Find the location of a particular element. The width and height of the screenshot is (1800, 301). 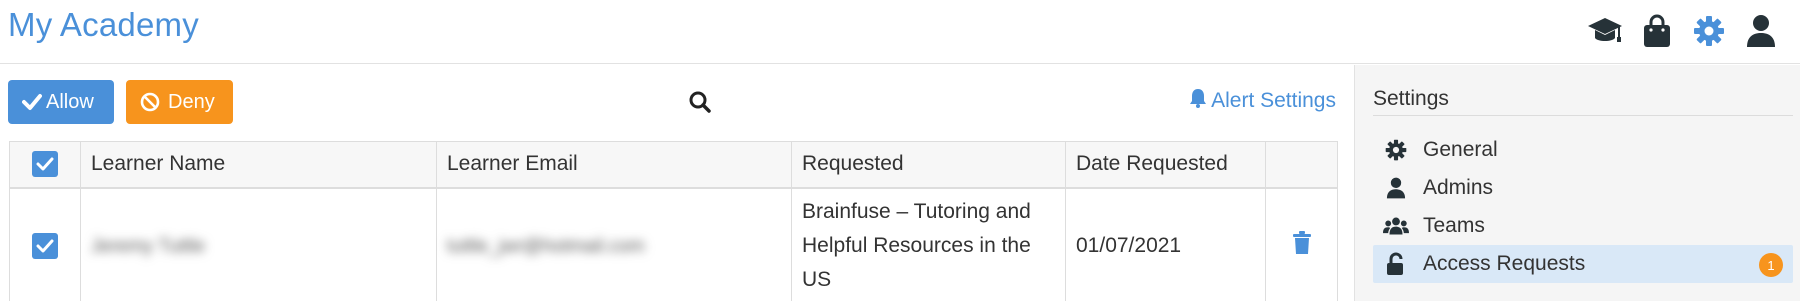

allow-button-label: Allow is located at coordinates (70, 101).